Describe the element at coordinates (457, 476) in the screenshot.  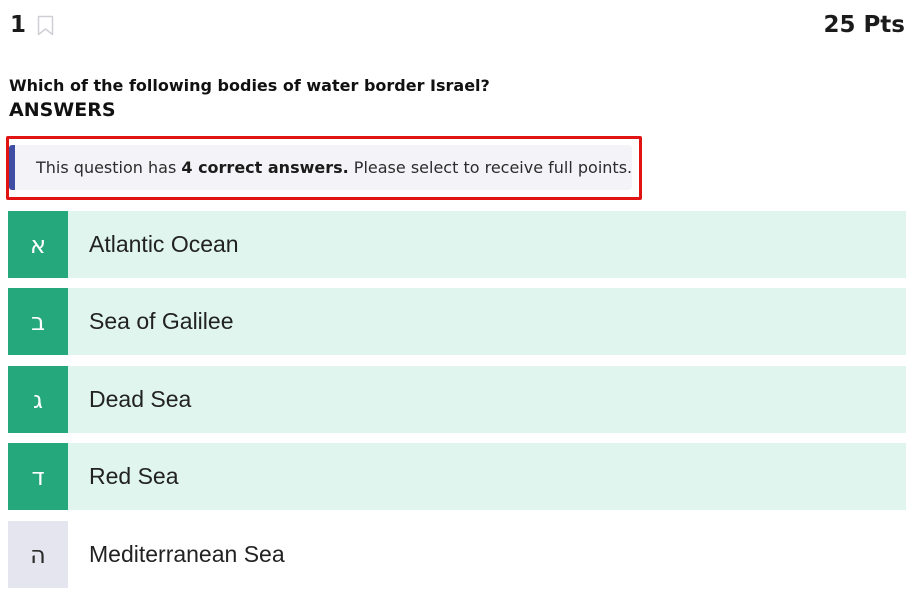
I see `answer-option-4: ד Red Sea` at that location.